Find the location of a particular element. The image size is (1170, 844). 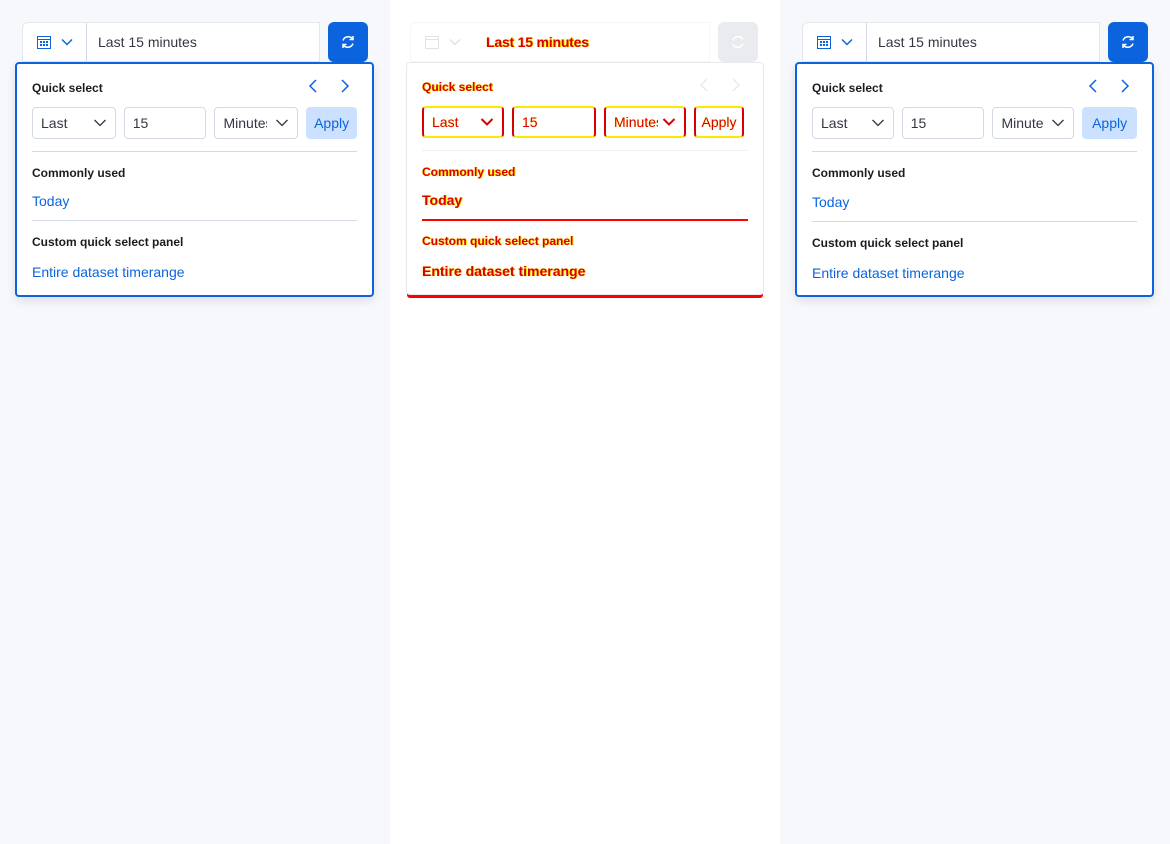

commonly-used-today-link-right: Today is located at coordinates (830, 202).